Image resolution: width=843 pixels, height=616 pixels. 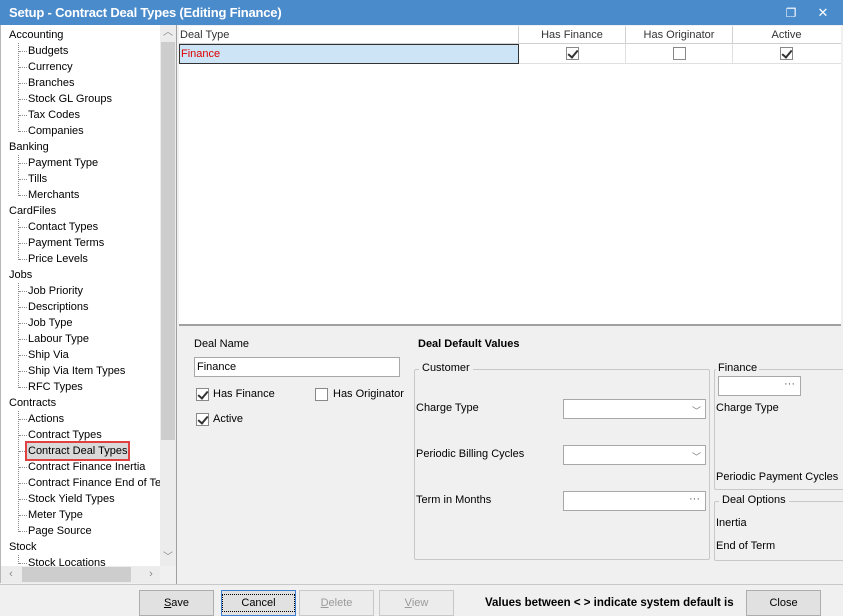 I want to click on cell-has-originator, so click(x=679, y=54).